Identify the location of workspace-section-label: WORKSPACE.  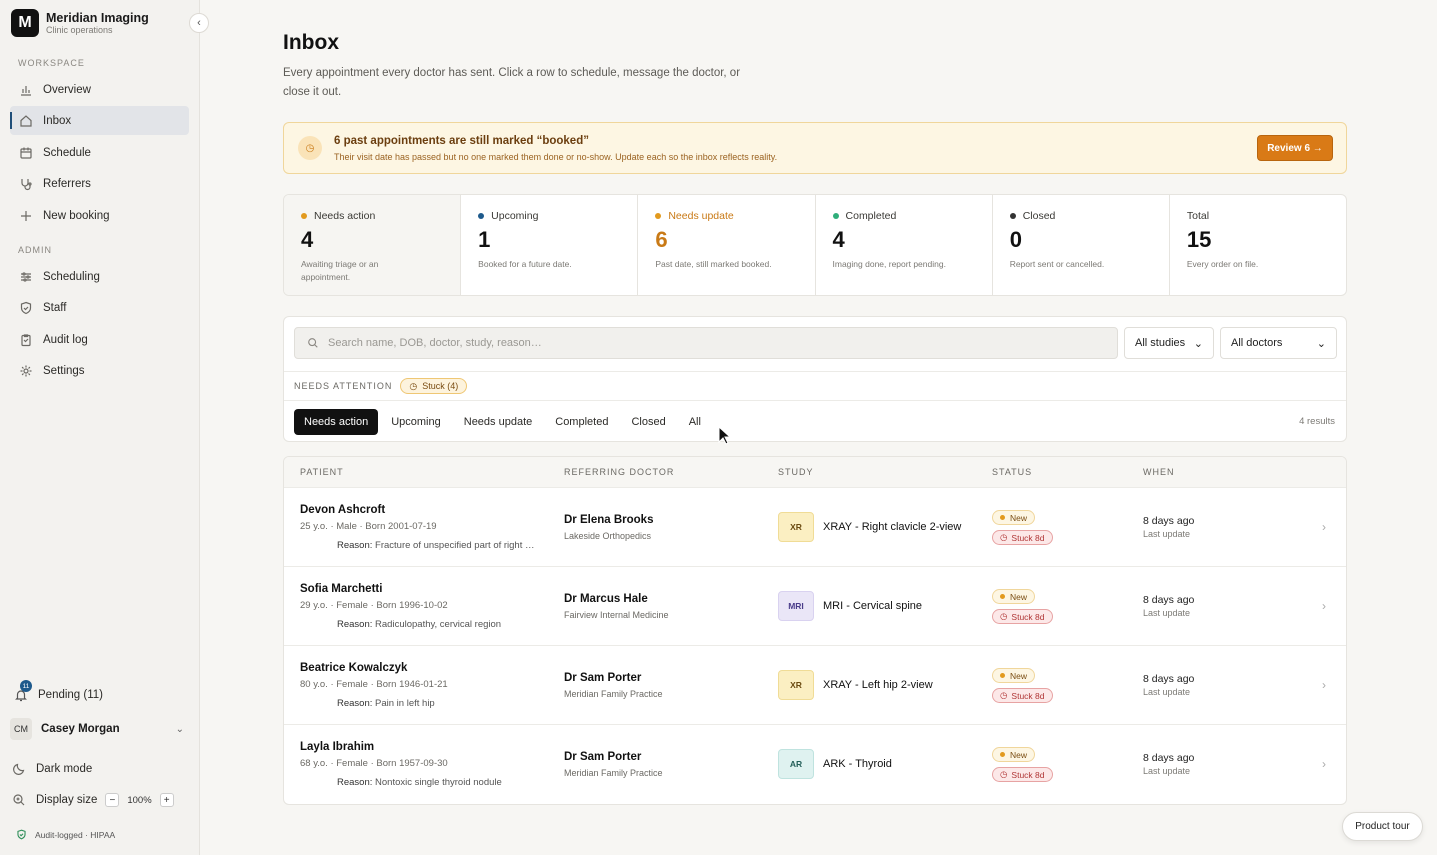
(51, 63).